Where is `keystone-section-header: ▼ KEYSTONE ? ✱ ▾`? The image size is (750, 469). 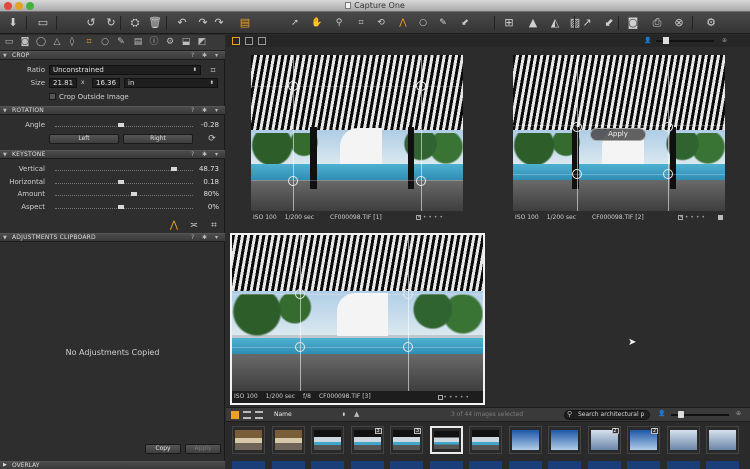
keystone-section-header: ▼ KEYSTONE ? ✱ ▾ is located at coordinates (112, 154).